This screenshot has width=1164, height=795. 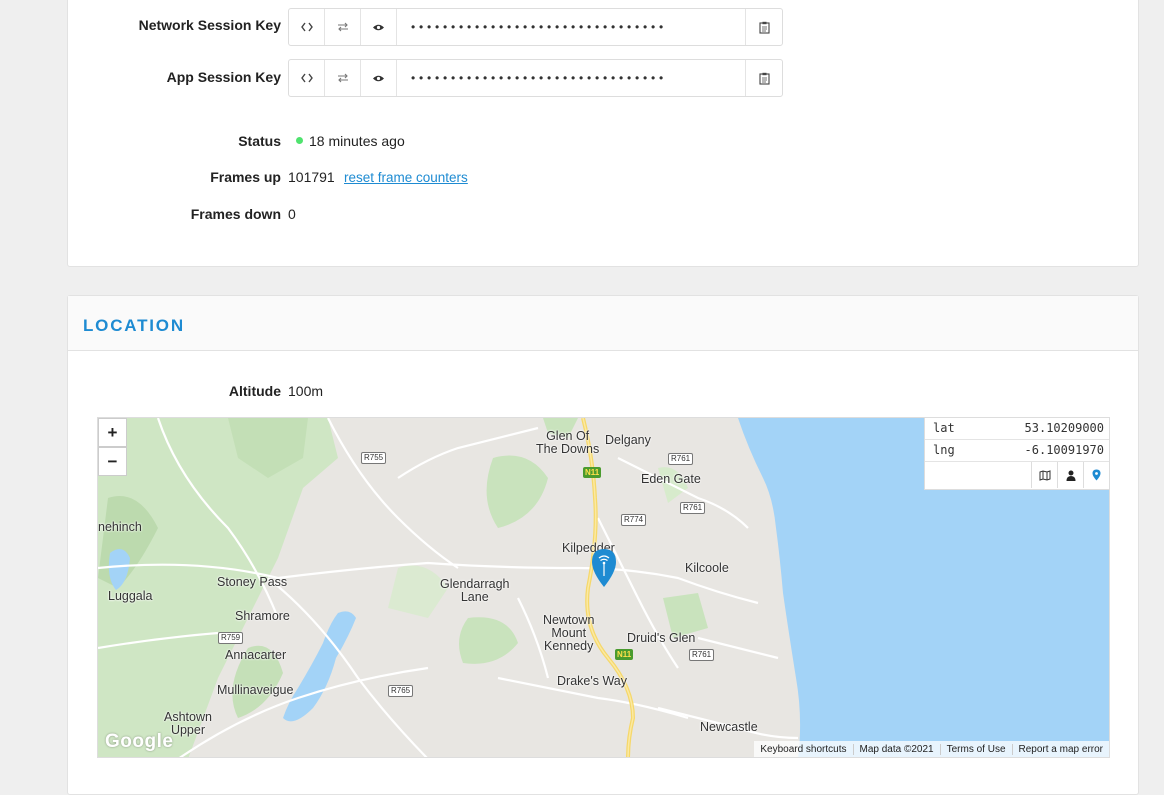 What do you see at coordinates (568, 442) in the screenshot?
I see `map-label-glen-of-the-downs: Glen Of The Downs` at bounding box center [568, 442].